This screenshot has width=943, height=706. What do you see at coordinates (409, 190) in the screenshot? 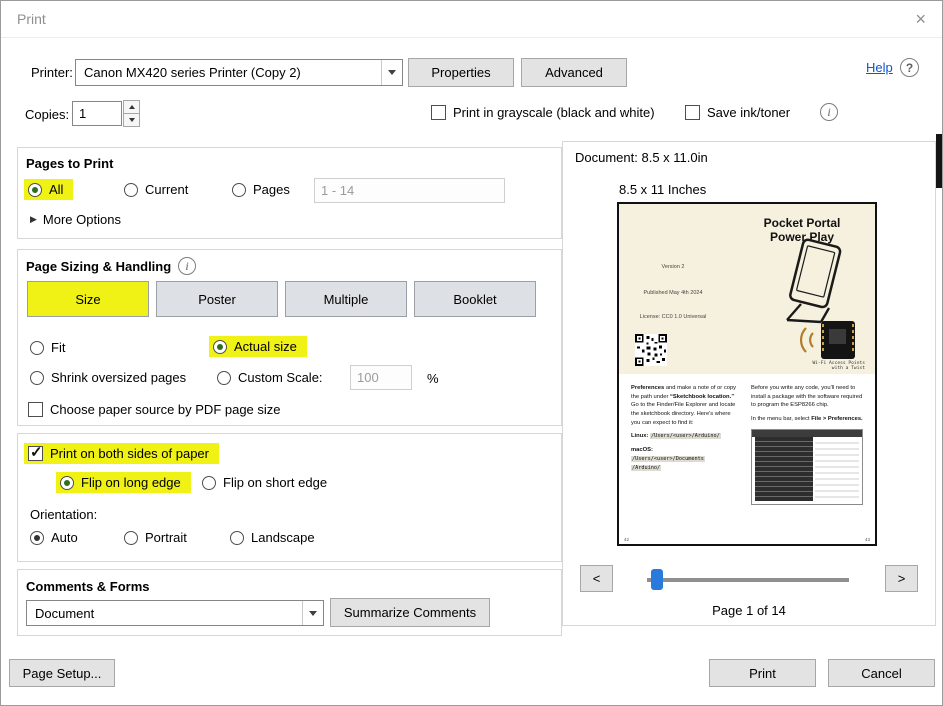
I see `page-range-input` at bounding box center [409, 190].